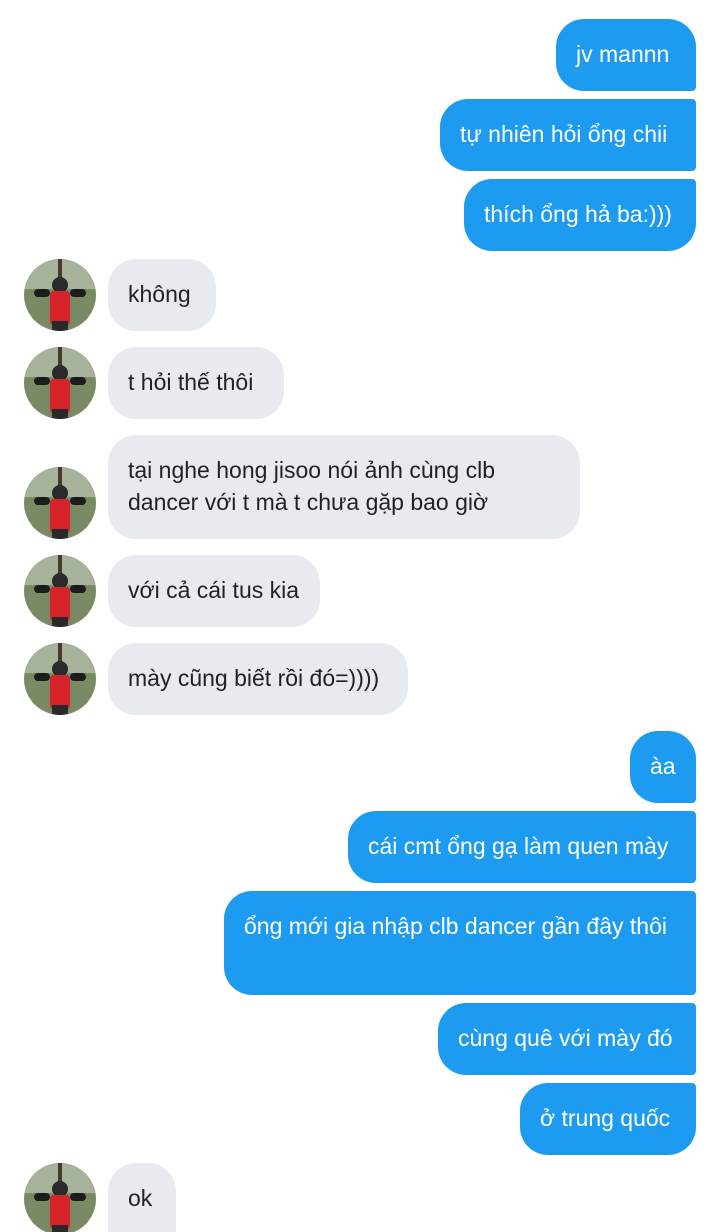  I want to click on outgoing-message-bubble: ở trung quốc, so click(608, 1119).